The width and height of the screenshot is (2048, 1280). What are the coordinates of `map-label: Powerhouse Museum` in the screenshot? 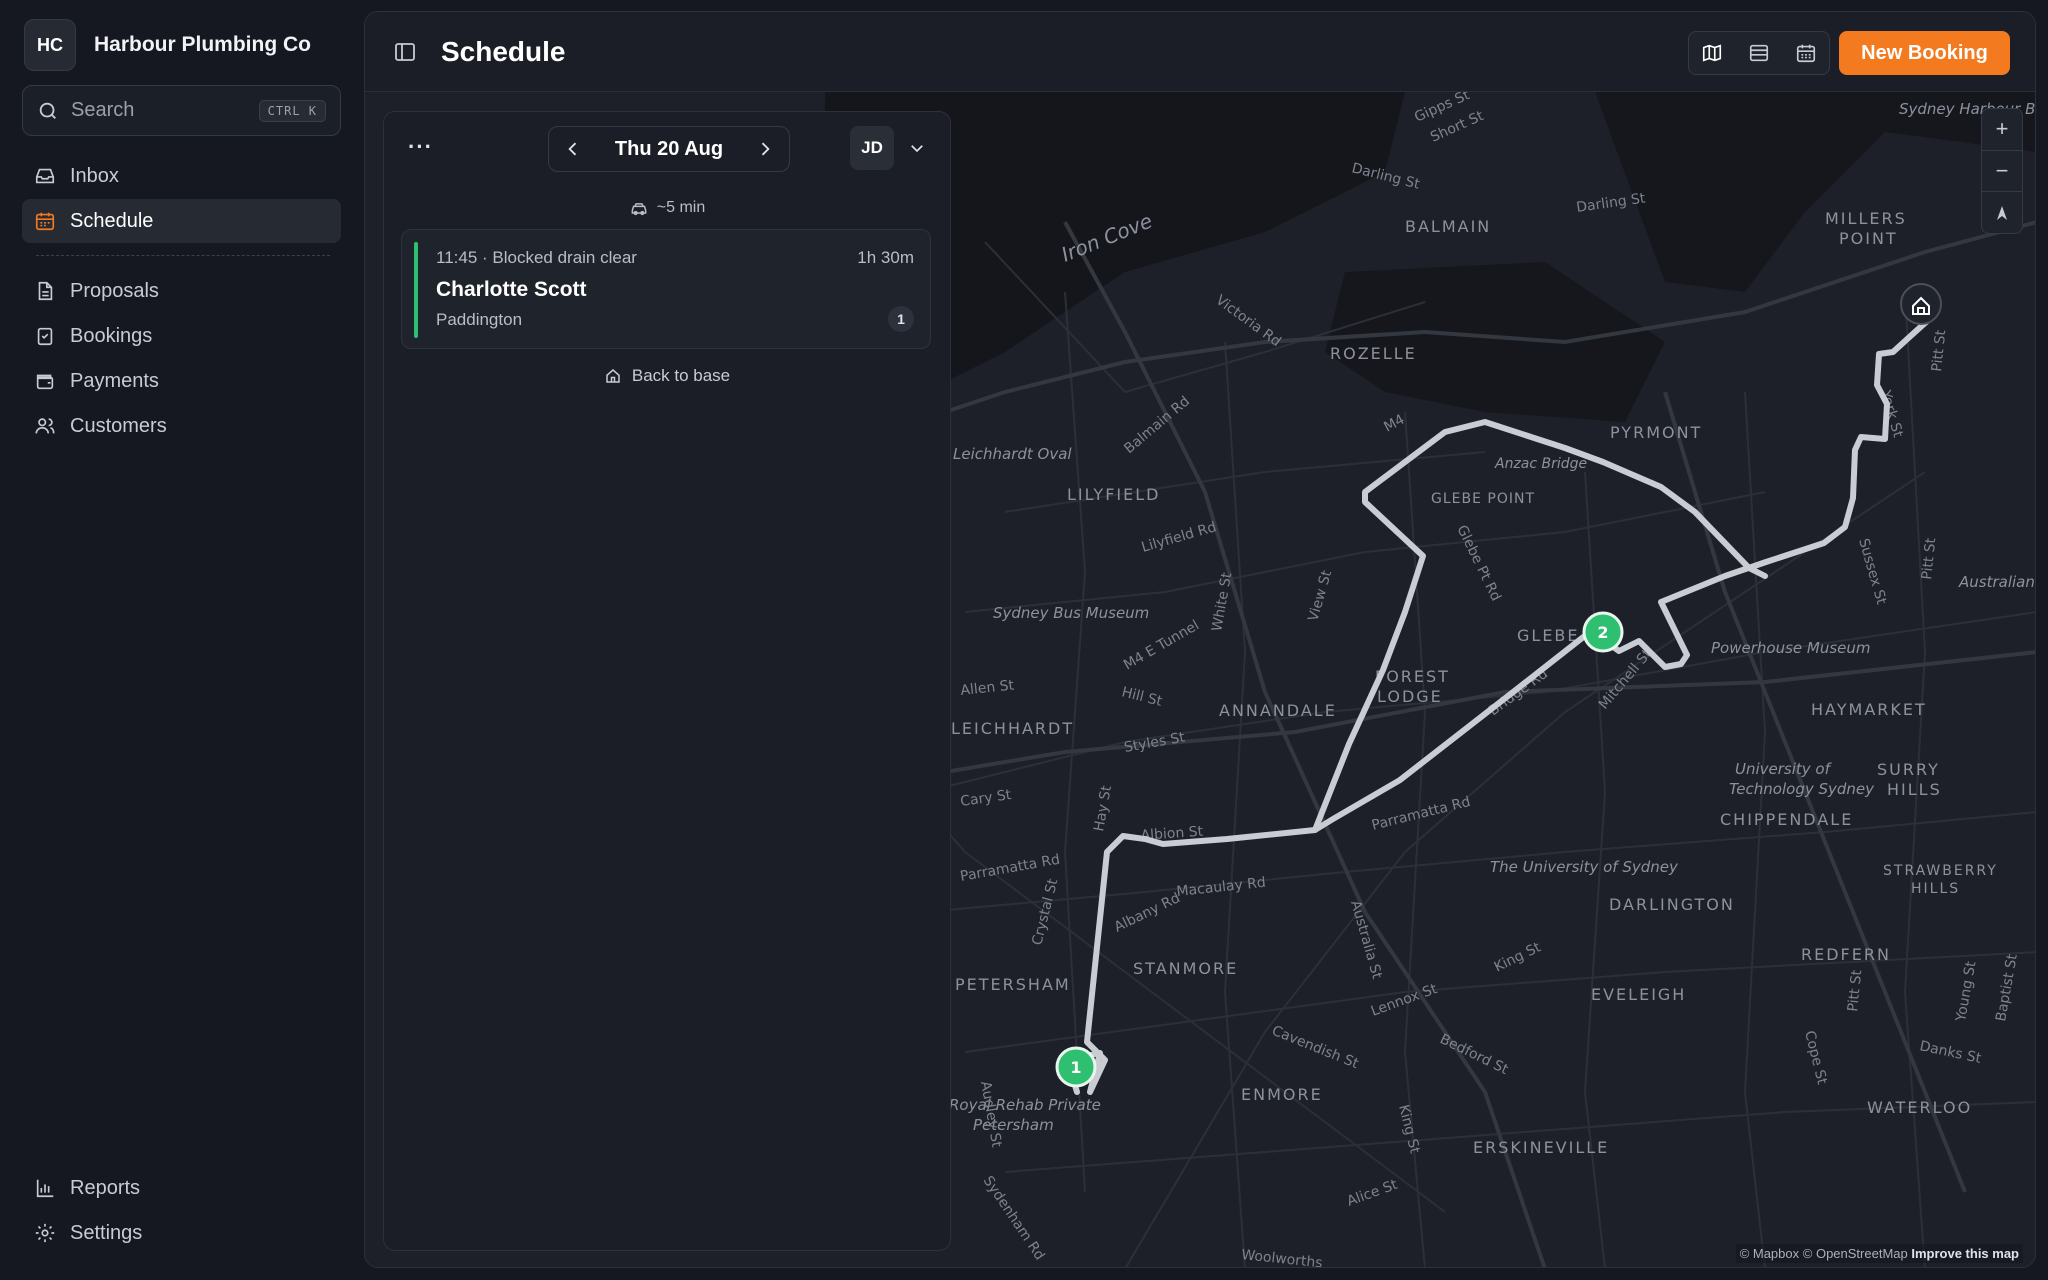 It's located at (1791, 648).